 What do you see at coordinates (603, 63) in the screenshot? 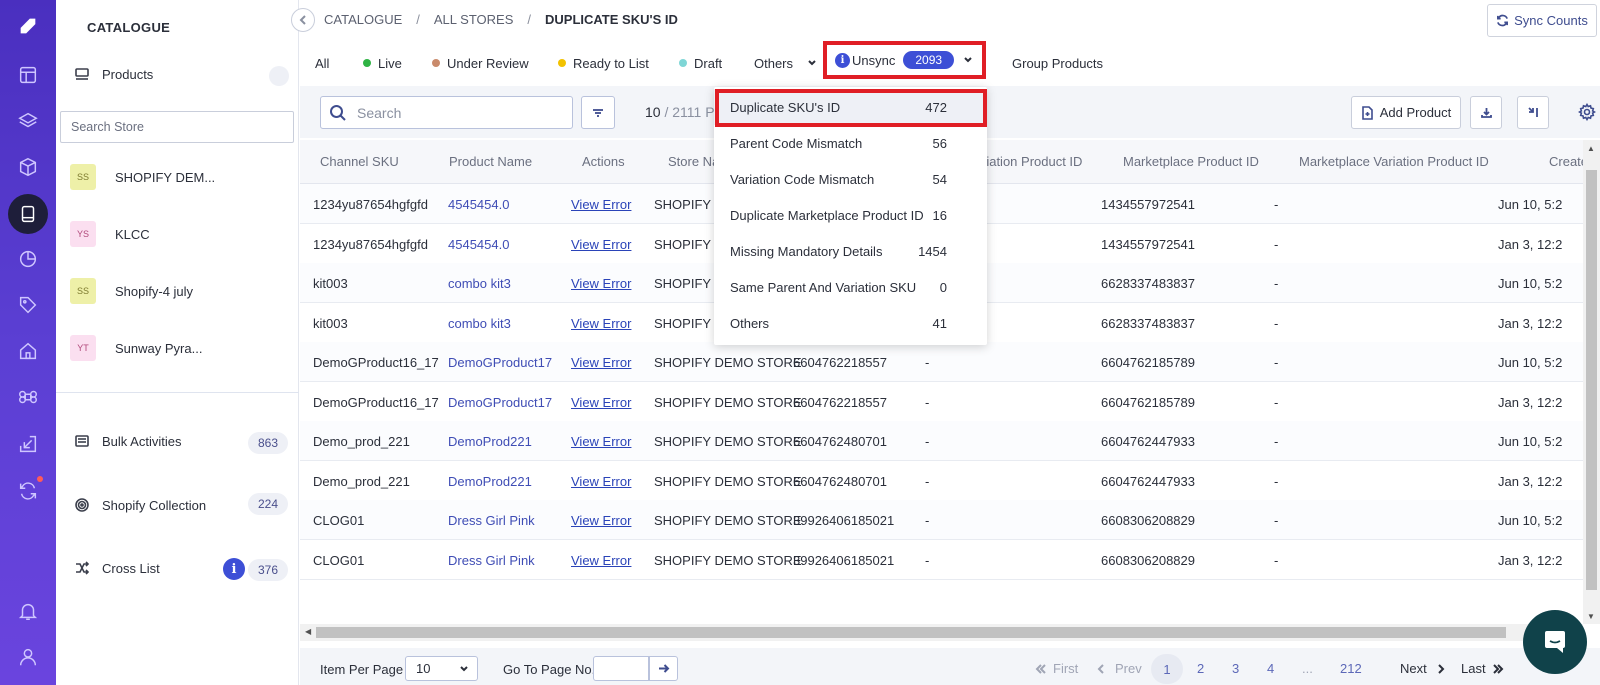
I see `tab-ready-to-list: Ready to List` at bounding box center [603, 63].